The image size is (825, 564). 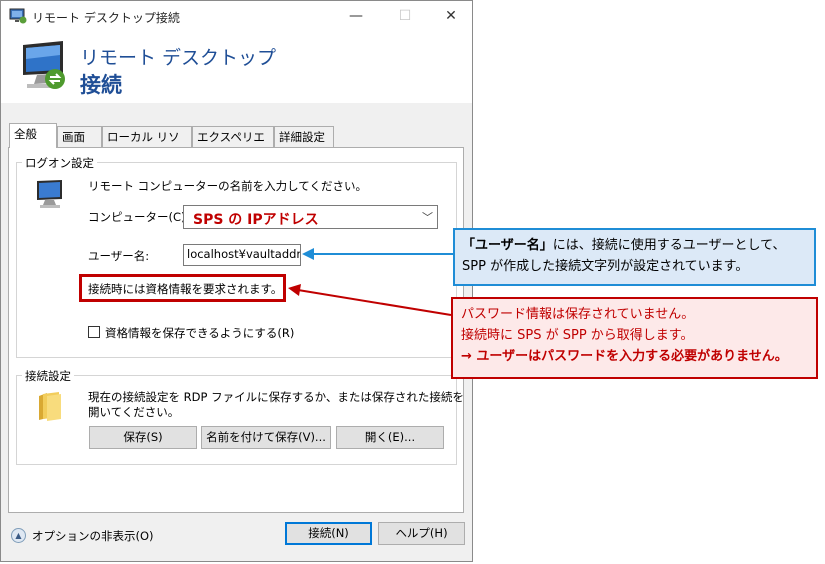 I want to click on chevron-up-icon: ▲, so click(x=18, y=535).